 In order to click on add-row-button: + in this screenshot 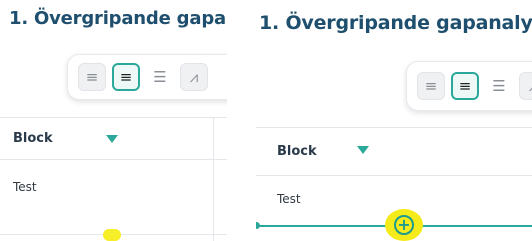, I will do `click(404, 225)`.